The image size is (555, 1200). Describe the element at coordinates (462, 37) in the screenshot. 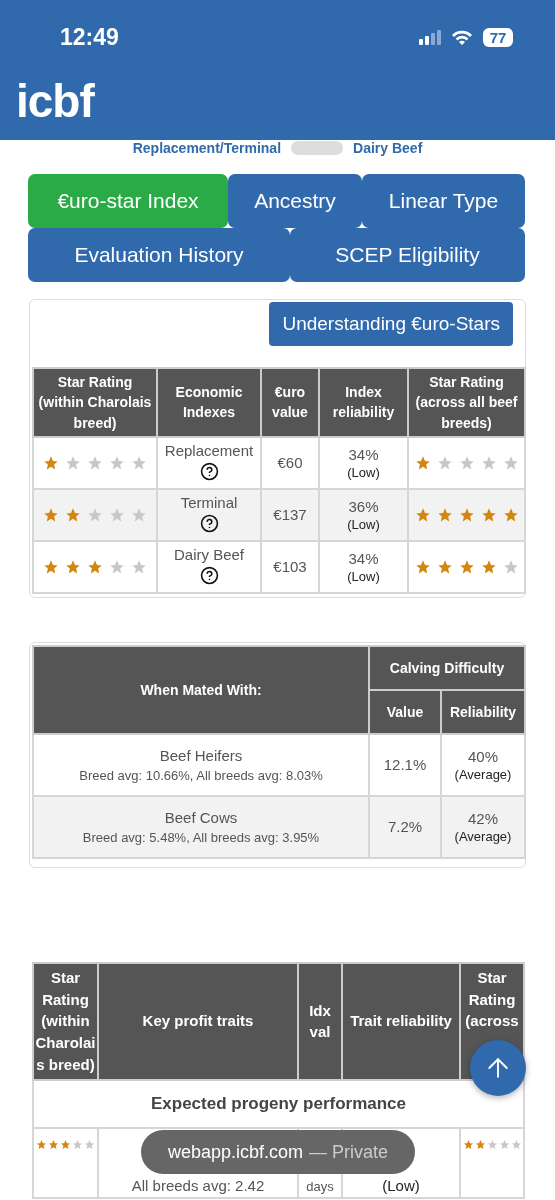

I see `wifi-icon` at that location.